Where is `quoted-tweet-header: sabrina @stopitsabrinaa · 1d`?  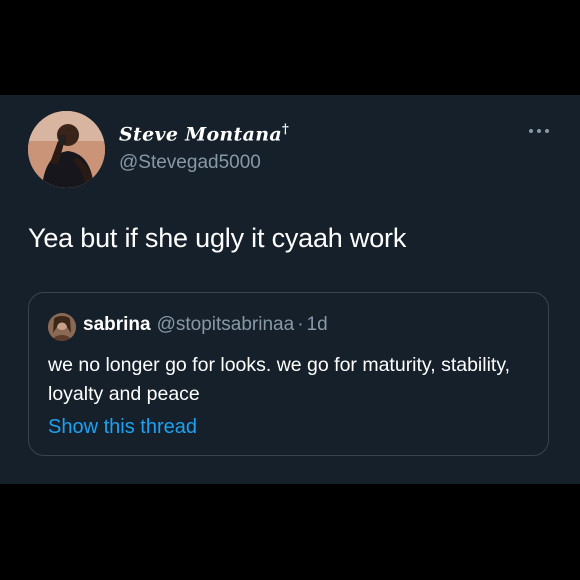 quoted-tweet-header: sabrina @stopitsabrinaa · 1d is located at coordinates (205, 325).